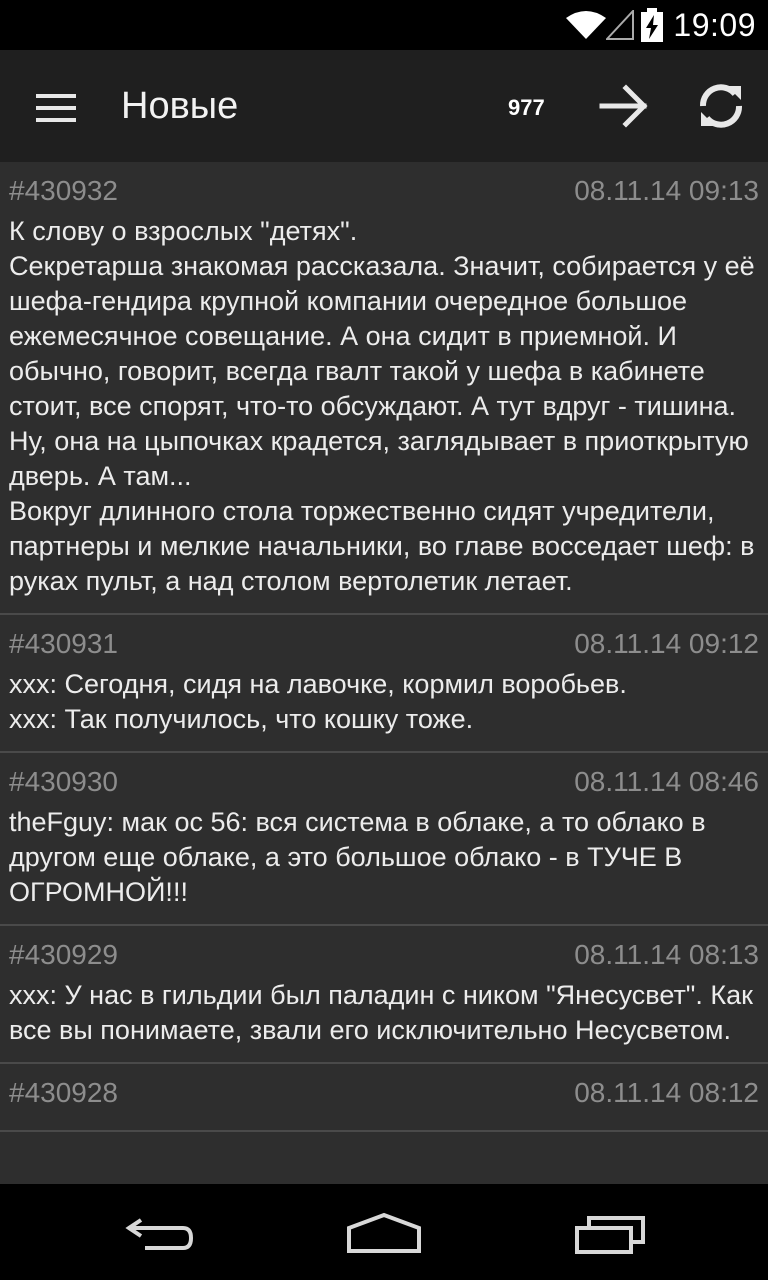 This screenshot has height=1280, width=768. What do you see at coordinates (180, 106) in the screenshot?
I see `page-title: Новые` at bounding box center [180, 106].